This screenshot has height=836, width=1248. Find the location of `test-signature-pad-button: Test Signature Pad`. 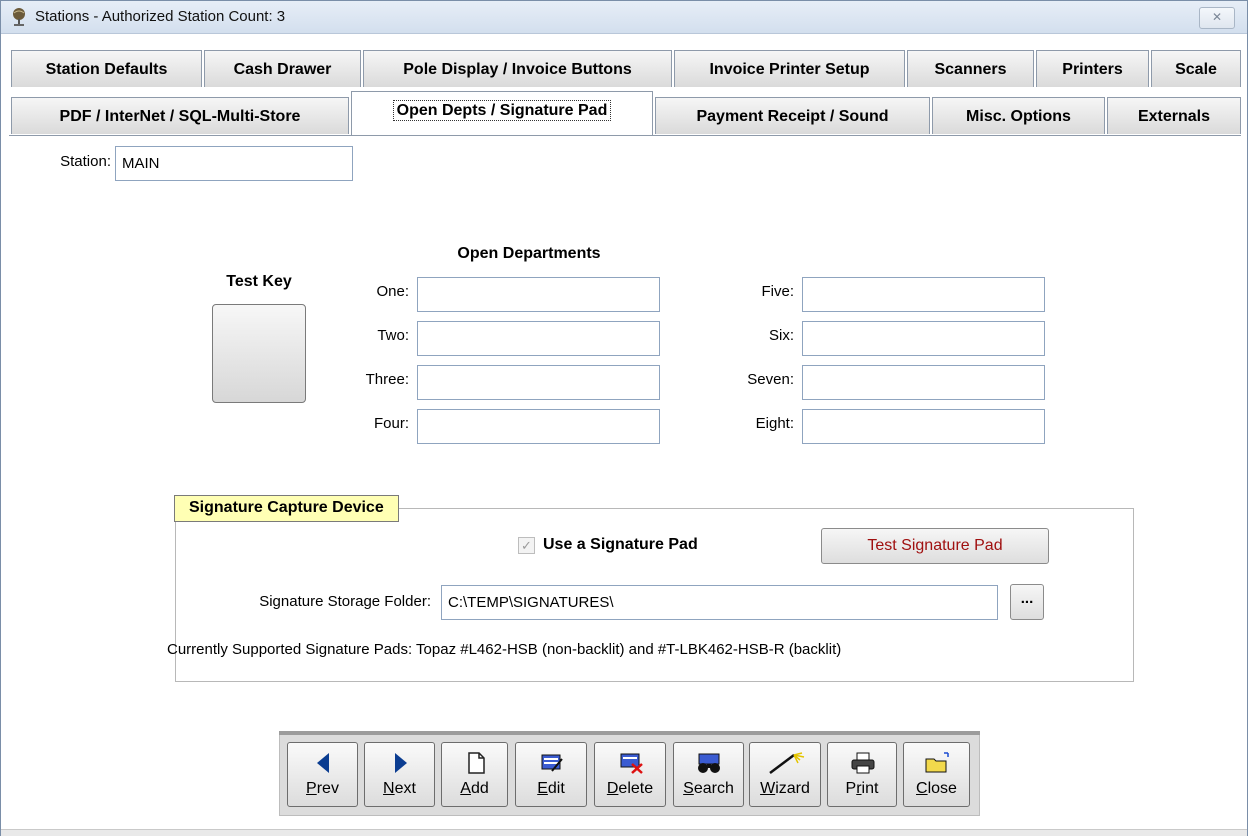

test-signature-pad-button: Test Signature Pad is located at coordinates (935, 546).